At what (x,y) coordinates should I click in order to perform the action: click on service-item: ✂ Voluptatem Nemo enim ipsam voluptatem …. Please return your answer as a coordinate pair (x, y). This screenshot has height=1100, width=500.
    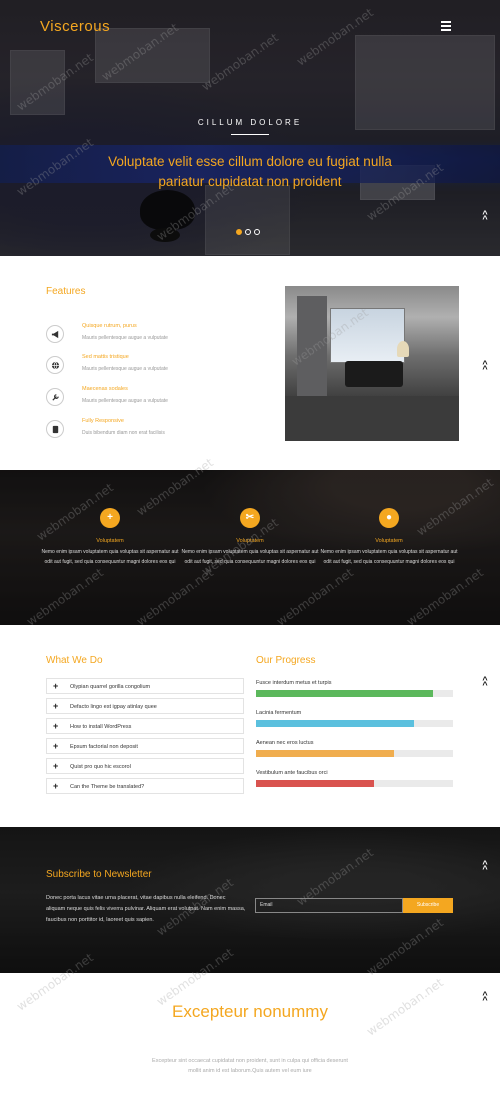
    Looking at the image, I should click on (250, 537).